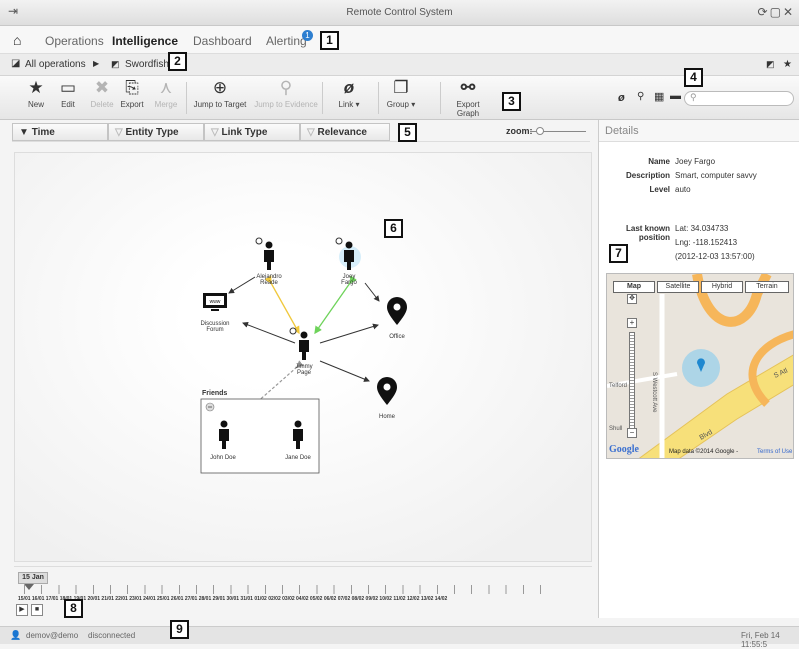  I want to click on export-graph-icon: ⚯, so click(468, 87).